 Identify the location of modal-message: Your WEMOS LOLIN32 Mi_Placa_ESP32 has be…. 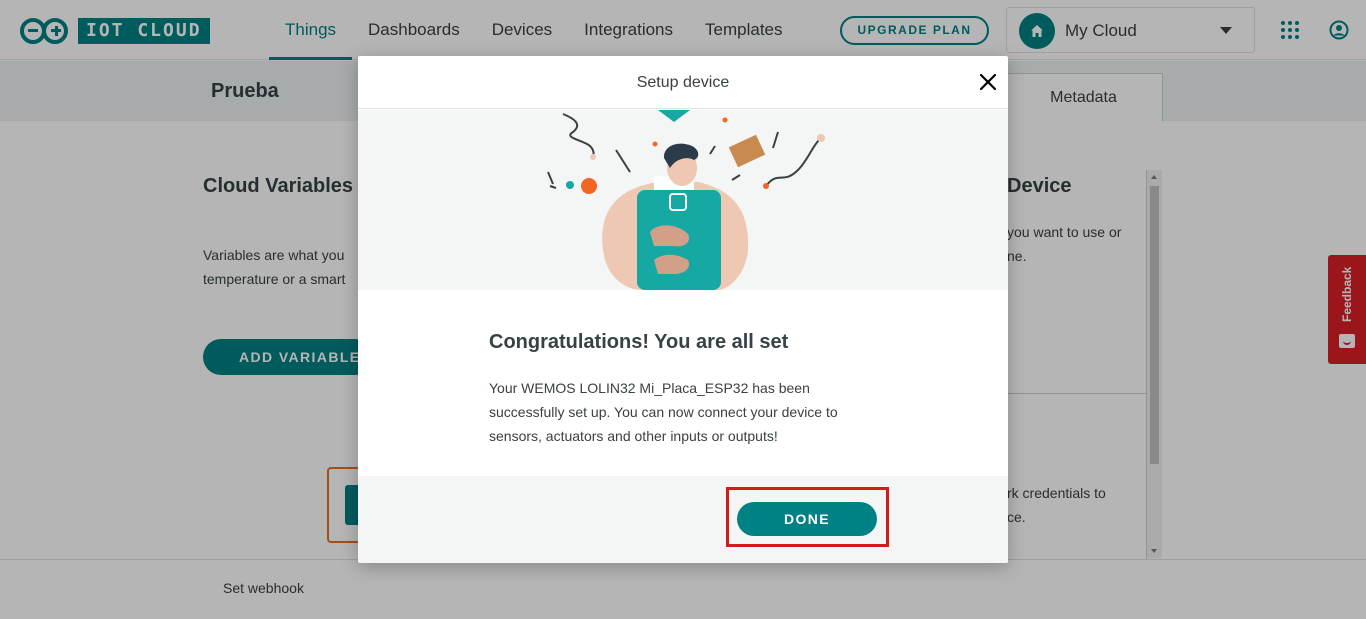
(689, 412).